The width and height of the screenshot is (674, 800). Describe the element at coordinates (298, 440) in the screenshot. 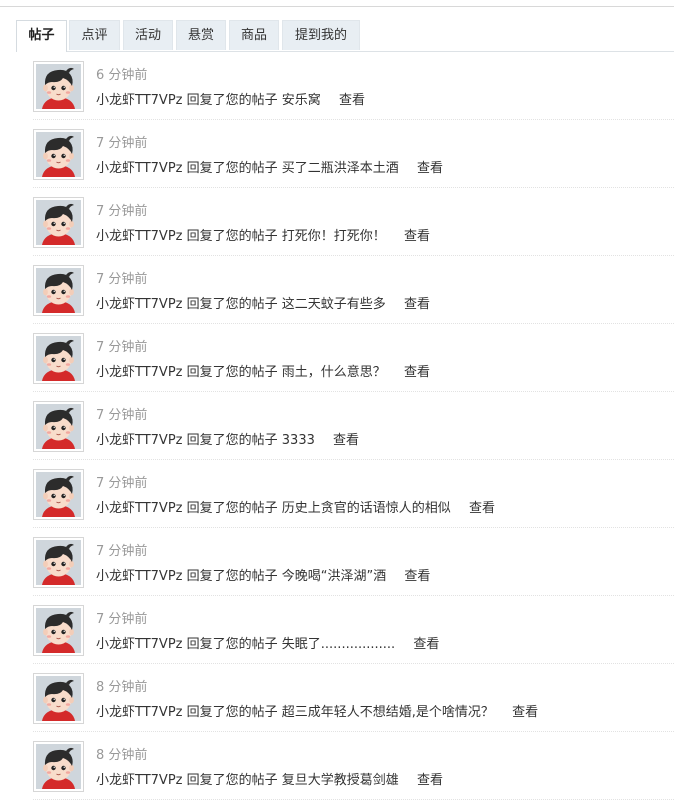

I see `post-title-link: 3333` at that location.